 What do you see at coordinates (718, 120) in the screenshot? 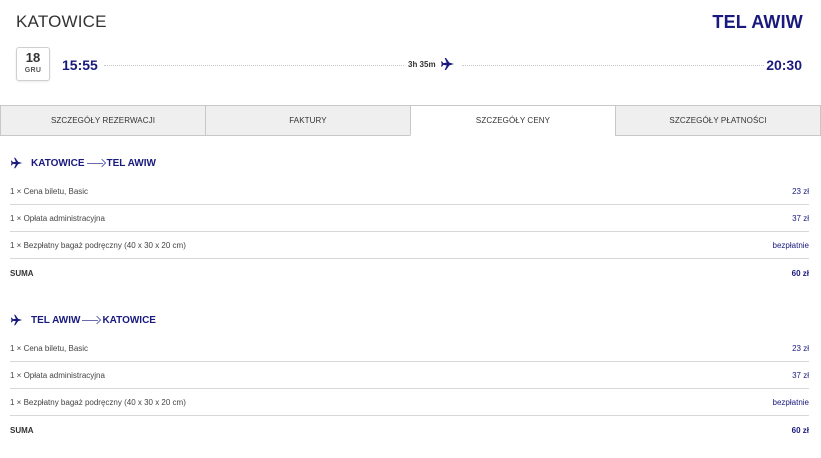
I see `tab-payment-details: SZCZEGÓŁY PŁATNOŚCI` at bounding box center [718, 120].